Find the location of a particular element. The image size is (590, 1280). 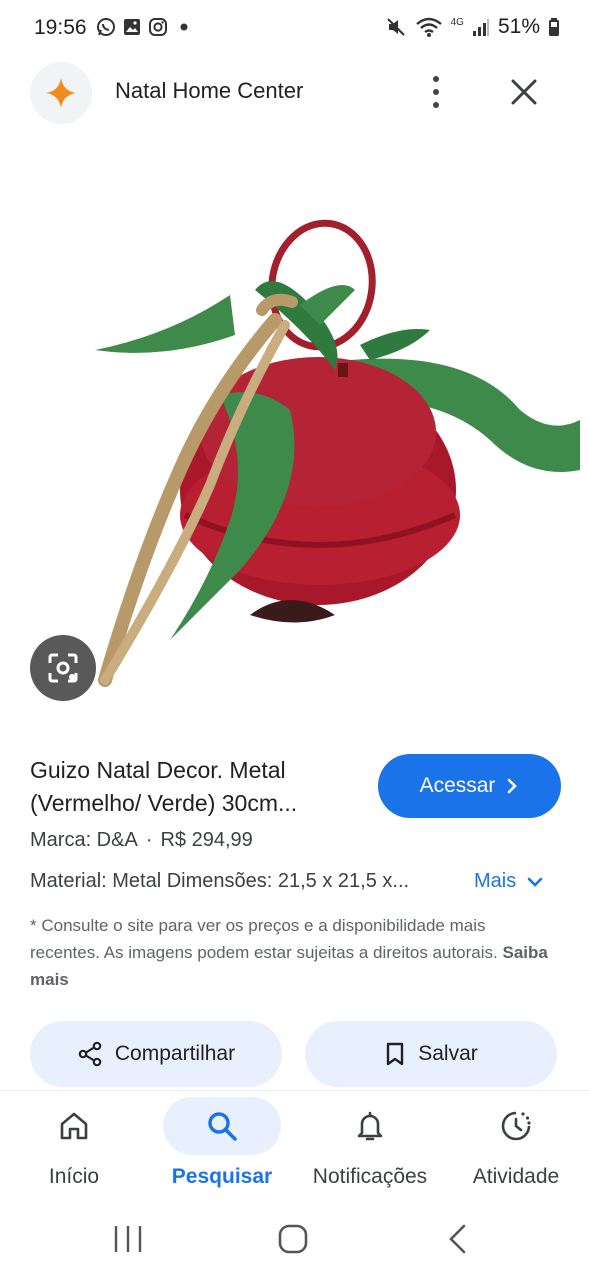

home-button-icon is located at coordinates (294, 1239).